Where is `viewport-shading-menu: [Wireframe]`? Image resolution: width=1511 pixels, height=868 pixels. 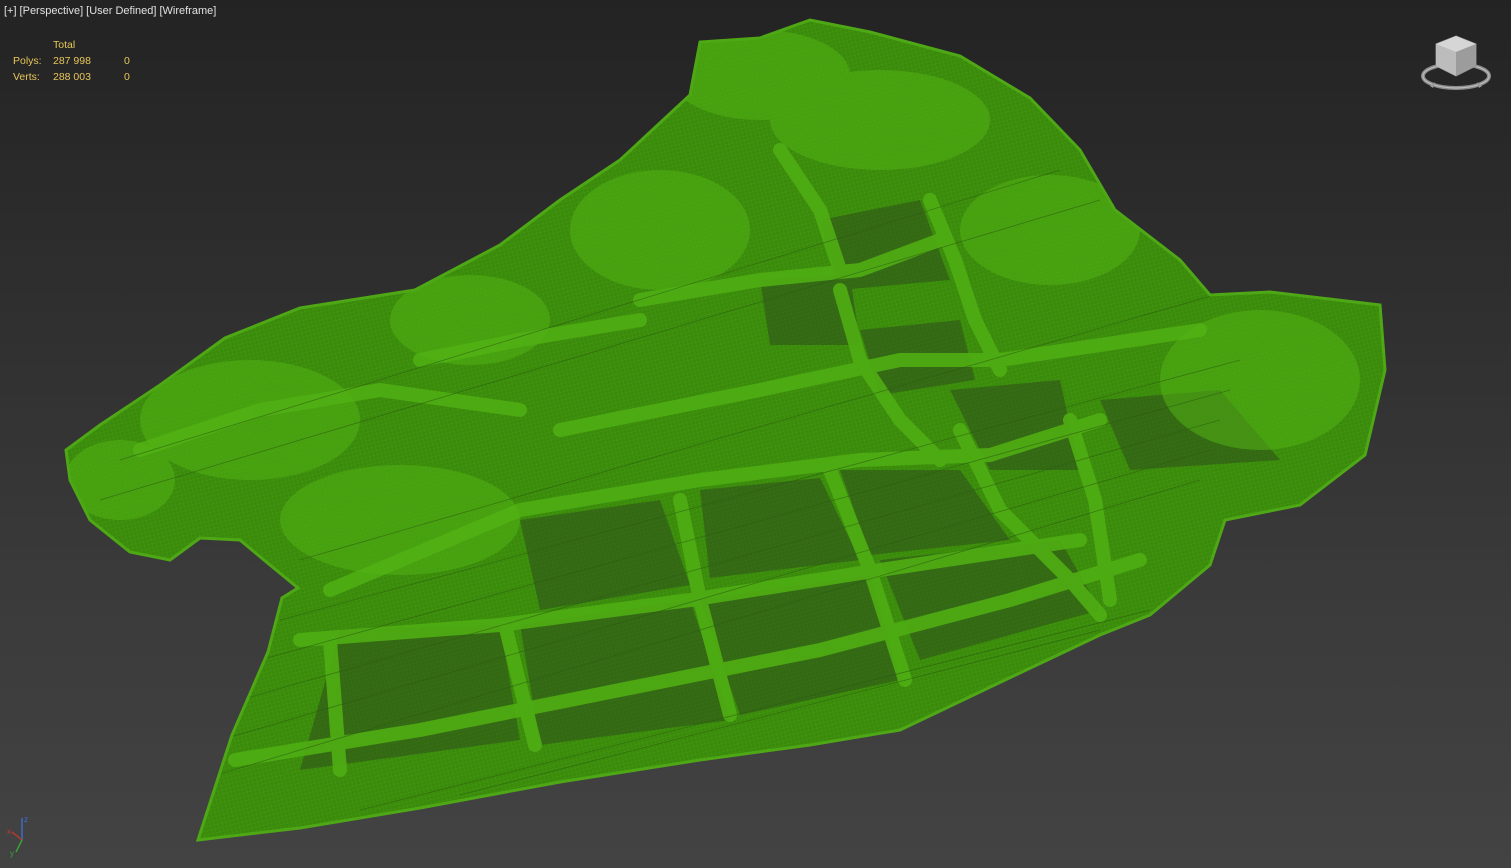 viewport-shading-menu: [Wireframe] is located at coordinates (187, 11).